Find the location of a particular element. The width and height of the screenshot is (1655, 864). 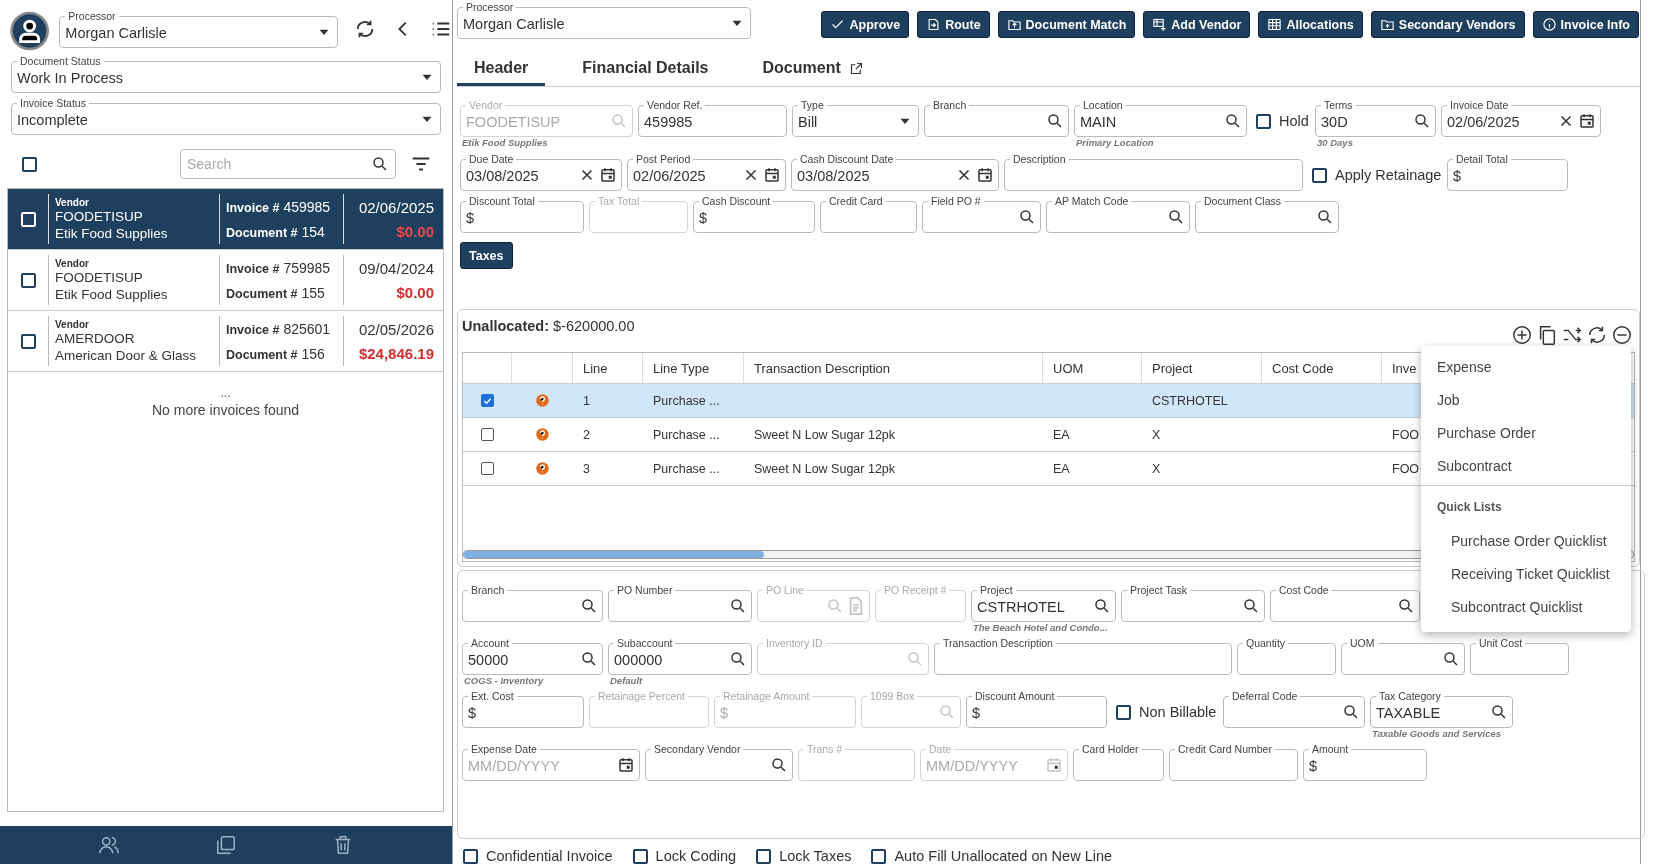

end-of-list-text: No more invoices found is located at coordinates (225, 410).